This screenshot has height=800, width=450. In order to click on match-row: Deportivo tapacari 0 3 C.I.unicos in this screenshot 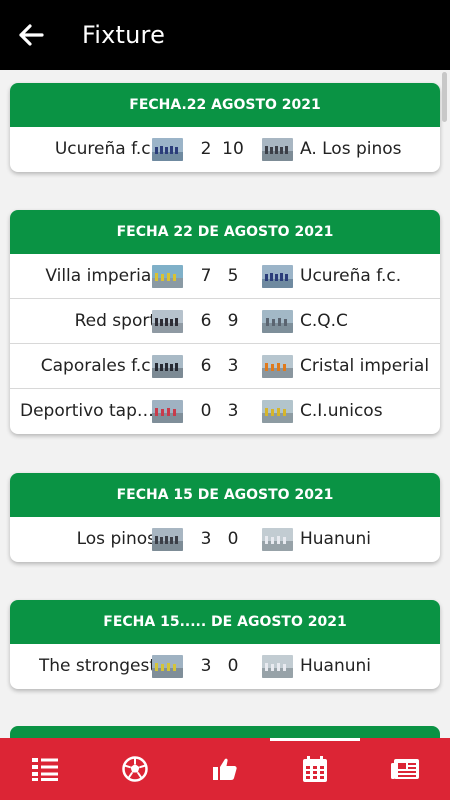, I will do `click(225, 411)`.